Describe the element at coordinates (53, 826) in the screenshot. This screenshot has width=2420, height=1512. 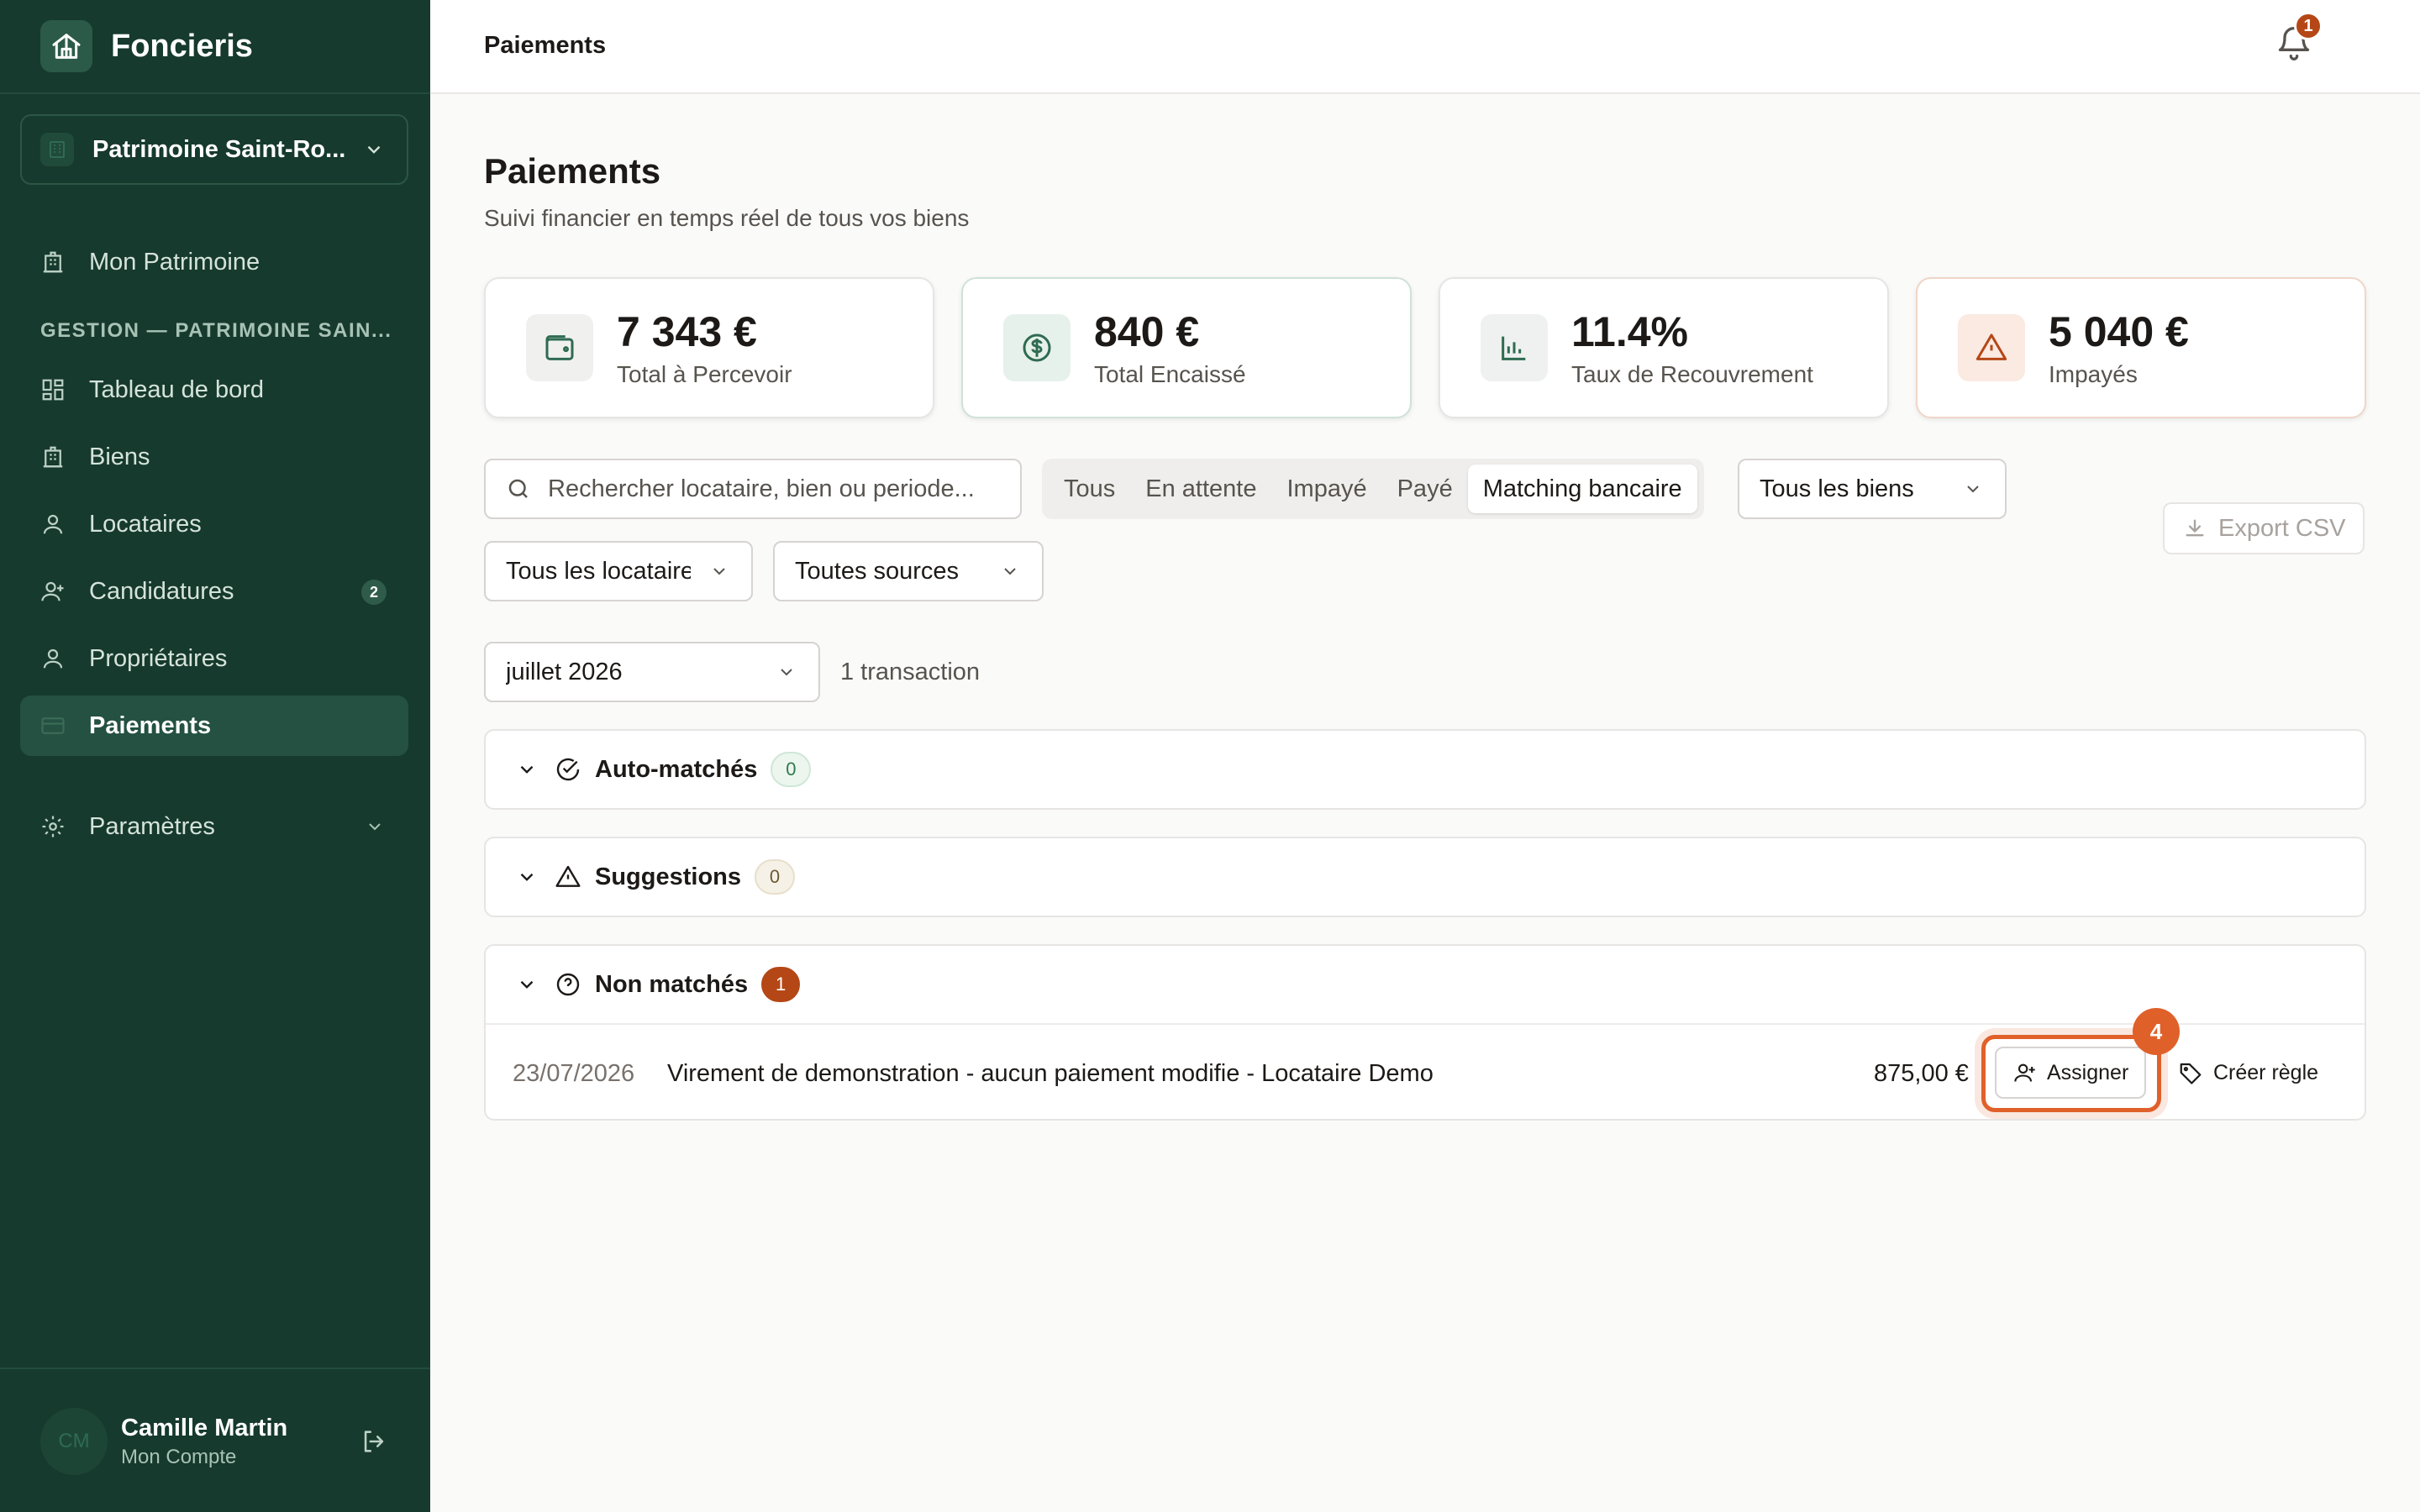
I see `gear-icon` at that location.